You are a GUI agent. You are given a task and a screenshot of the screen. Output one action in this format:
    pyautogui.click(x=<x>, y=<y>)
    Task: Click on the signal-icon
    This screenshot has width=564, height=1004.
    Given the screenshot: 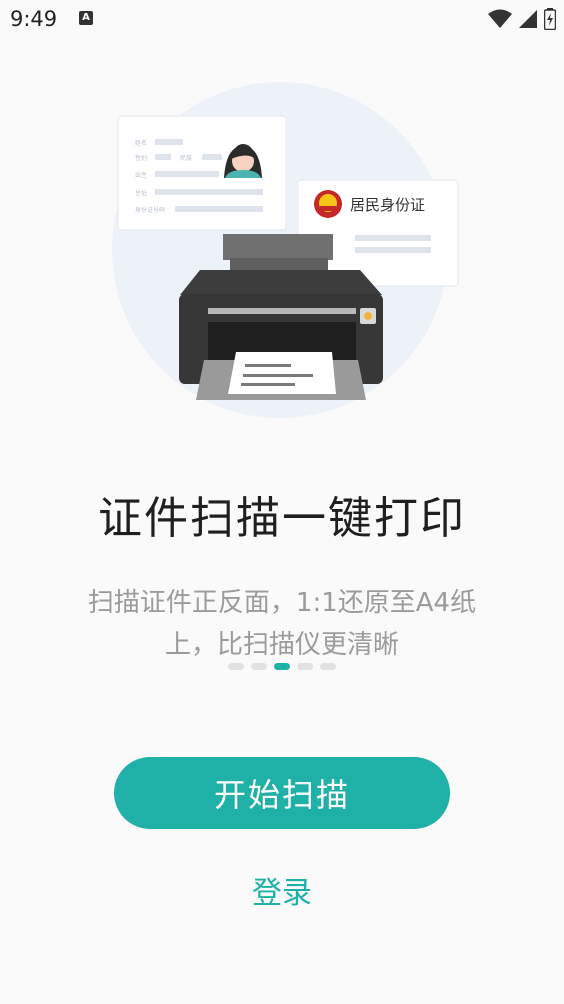 What is the action you would take?
    pyautogui.click(x=528, y=19)
    